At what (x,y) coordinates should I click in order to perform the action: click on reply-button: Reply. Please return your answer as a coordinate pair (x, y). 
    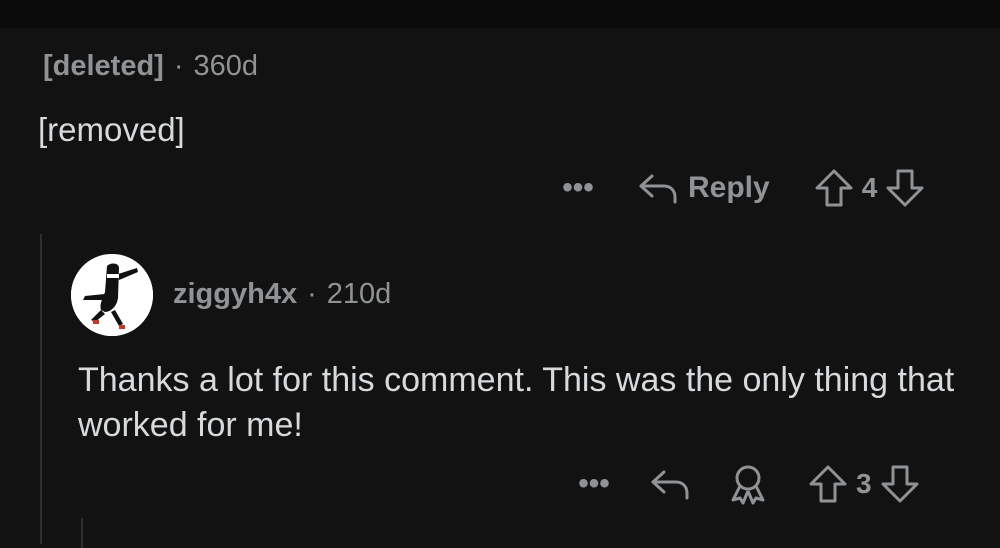
    Looking at the image, I should click on (704, 188).